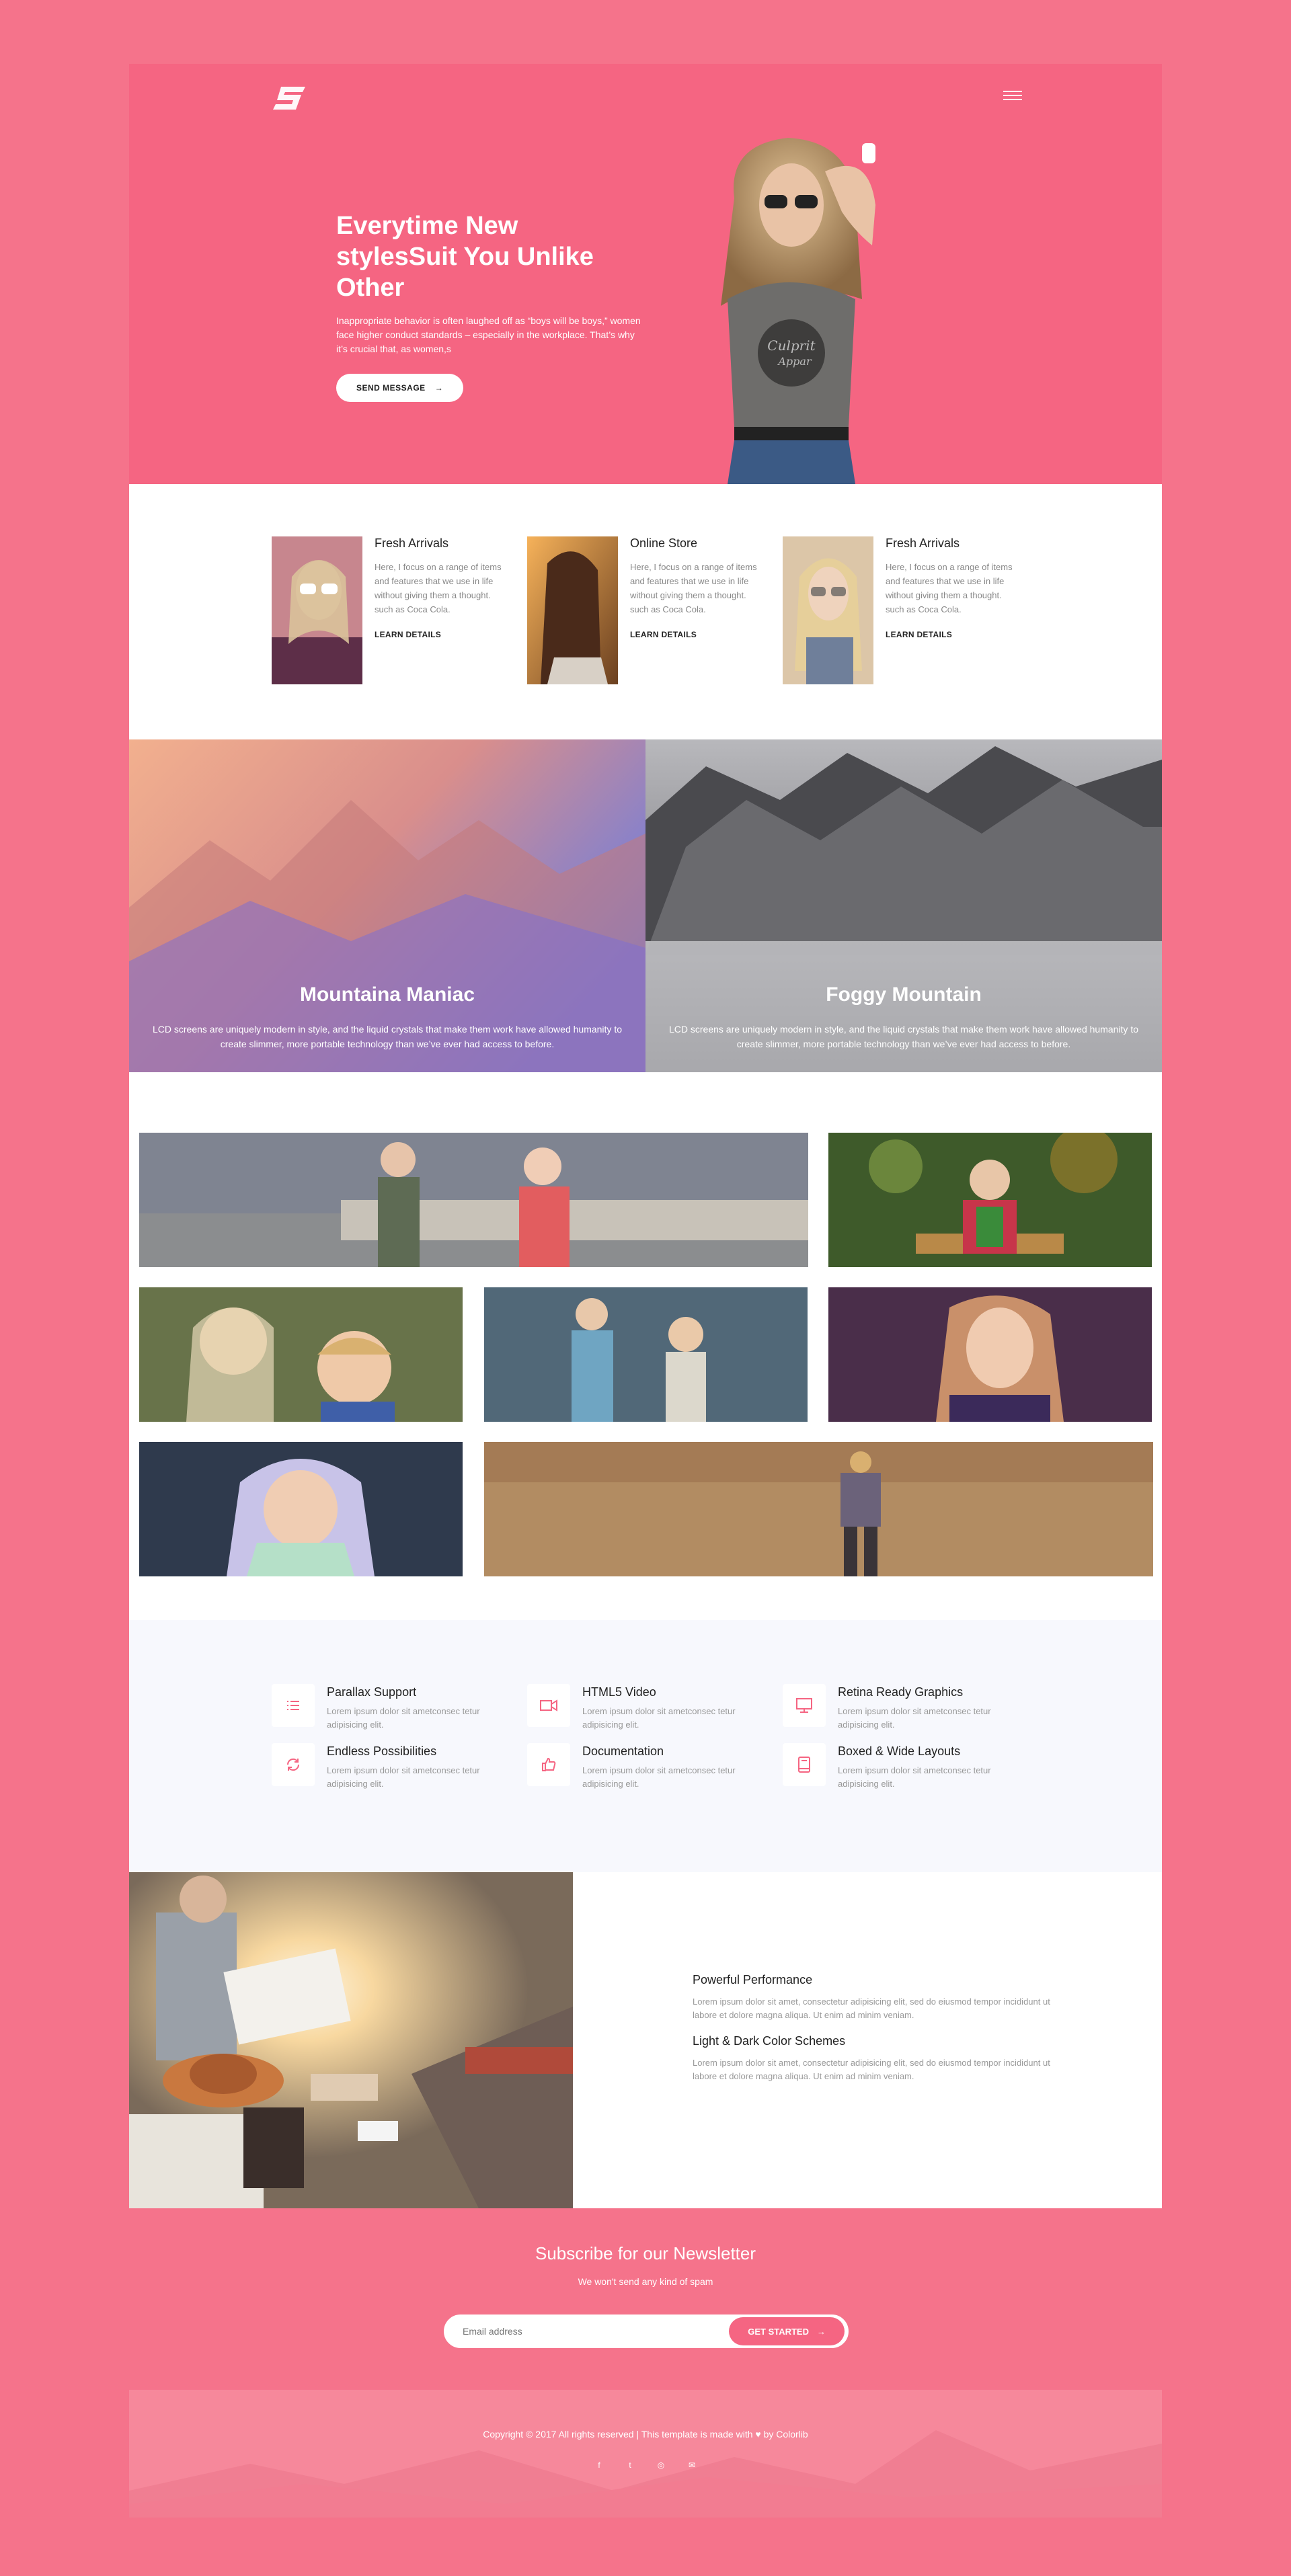 The image size is (1291, 2576). What do you see at coordinates (778, 2331) in the screenshot?
I see `get-started-label: GET STARTED` at bounding box center [778, 2331].